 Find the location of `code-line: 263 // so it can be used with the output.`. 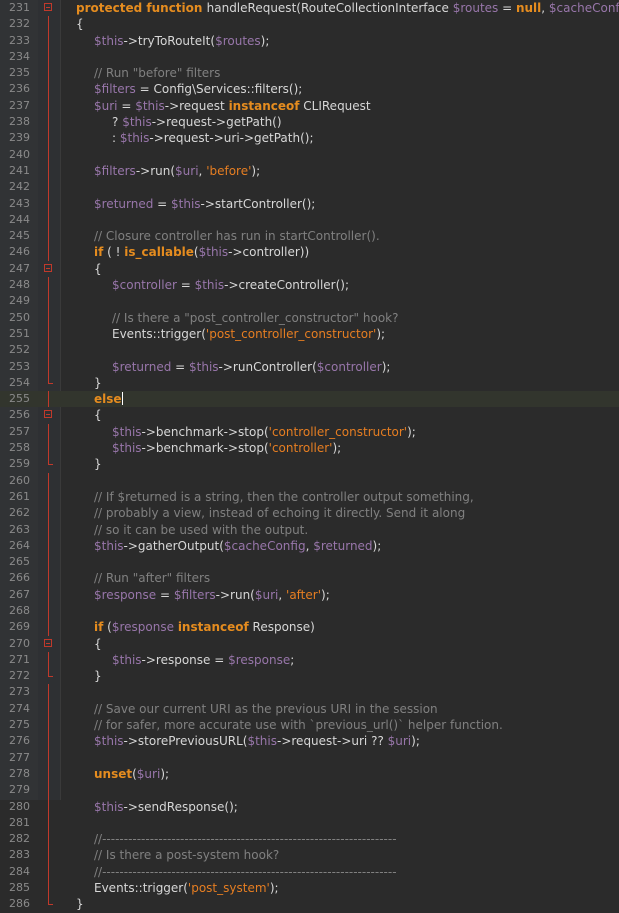

code-line: 263 // so it can be used with the output. is located at coordinates (309, 529).